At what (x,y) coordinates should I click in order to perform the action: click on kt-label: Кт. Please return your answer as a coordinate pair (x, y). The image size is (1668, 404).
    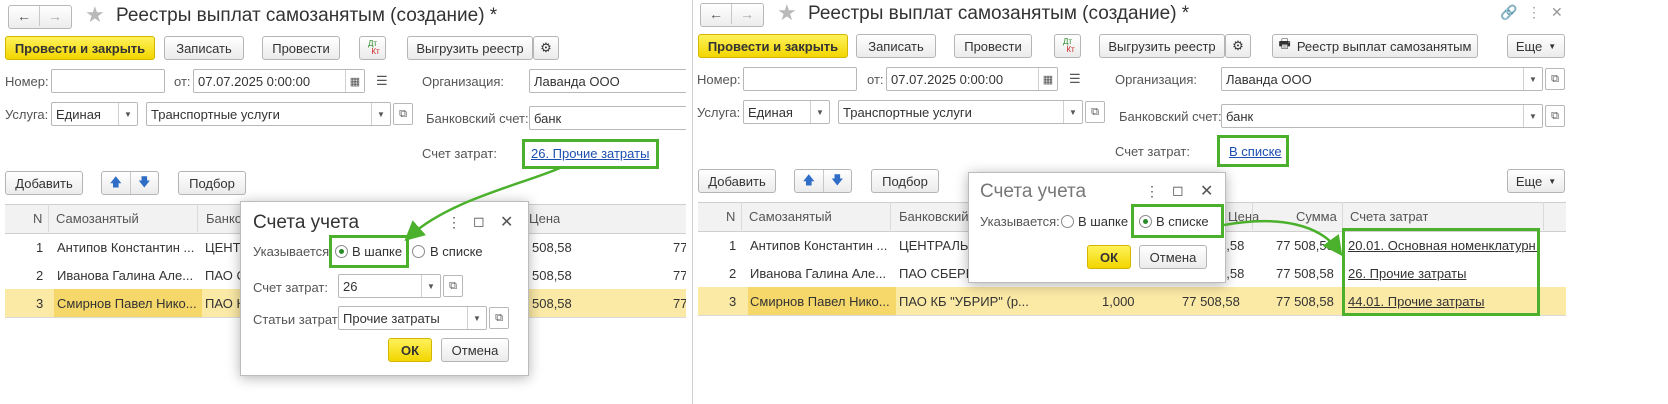
    Looking at the image, I should click on (1070, 49).